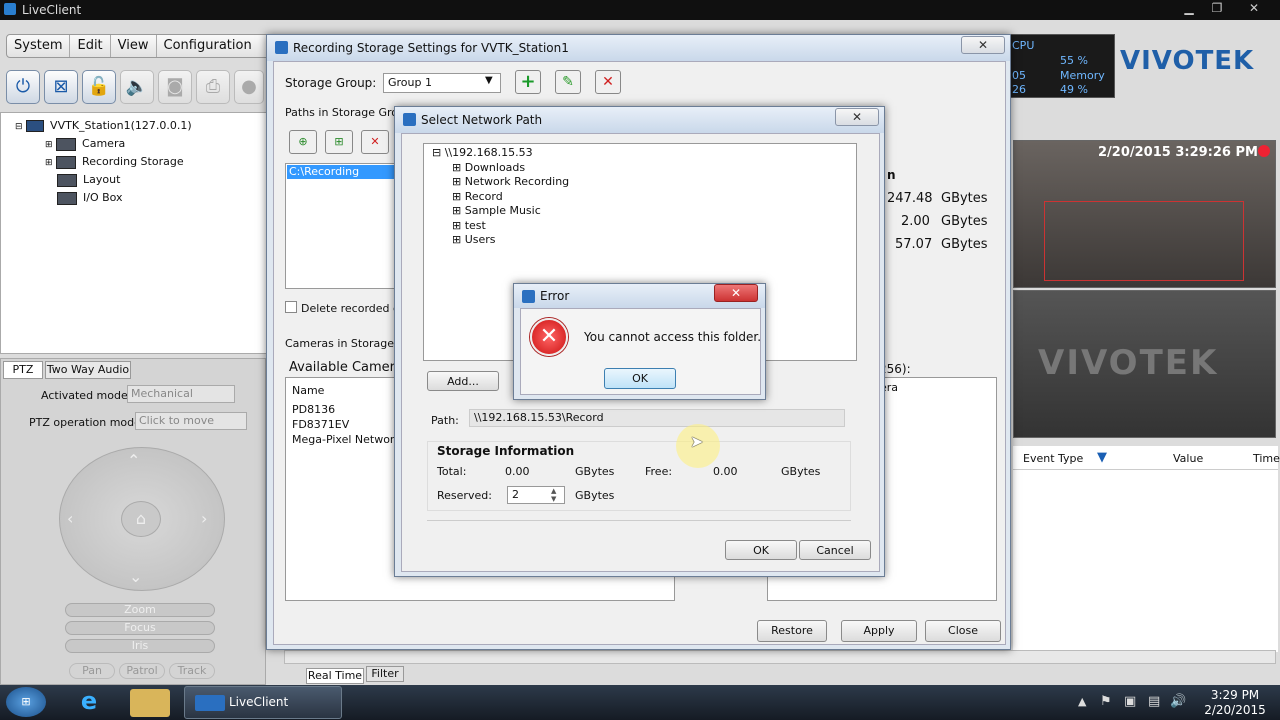 The height and width of the screenshot is (720, 1280). I want to click on recording-indicator-icon, so click(1264, 151).